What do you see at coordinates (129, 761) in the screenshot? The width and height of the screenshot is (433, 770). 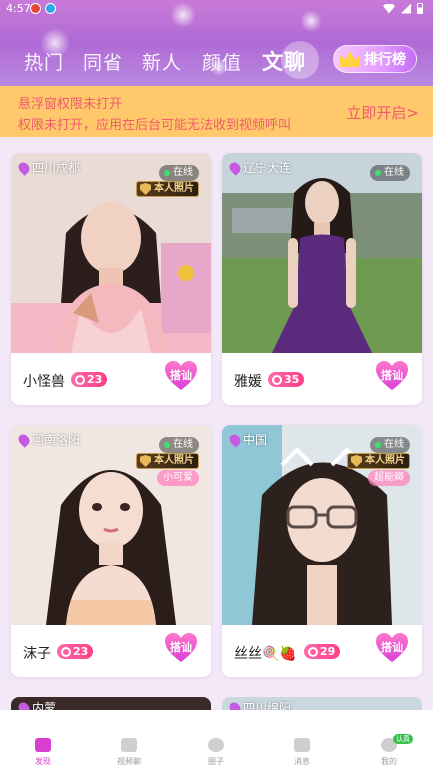 I see `nav-video-chat: 视频聊` at bounding box center [129, 761].